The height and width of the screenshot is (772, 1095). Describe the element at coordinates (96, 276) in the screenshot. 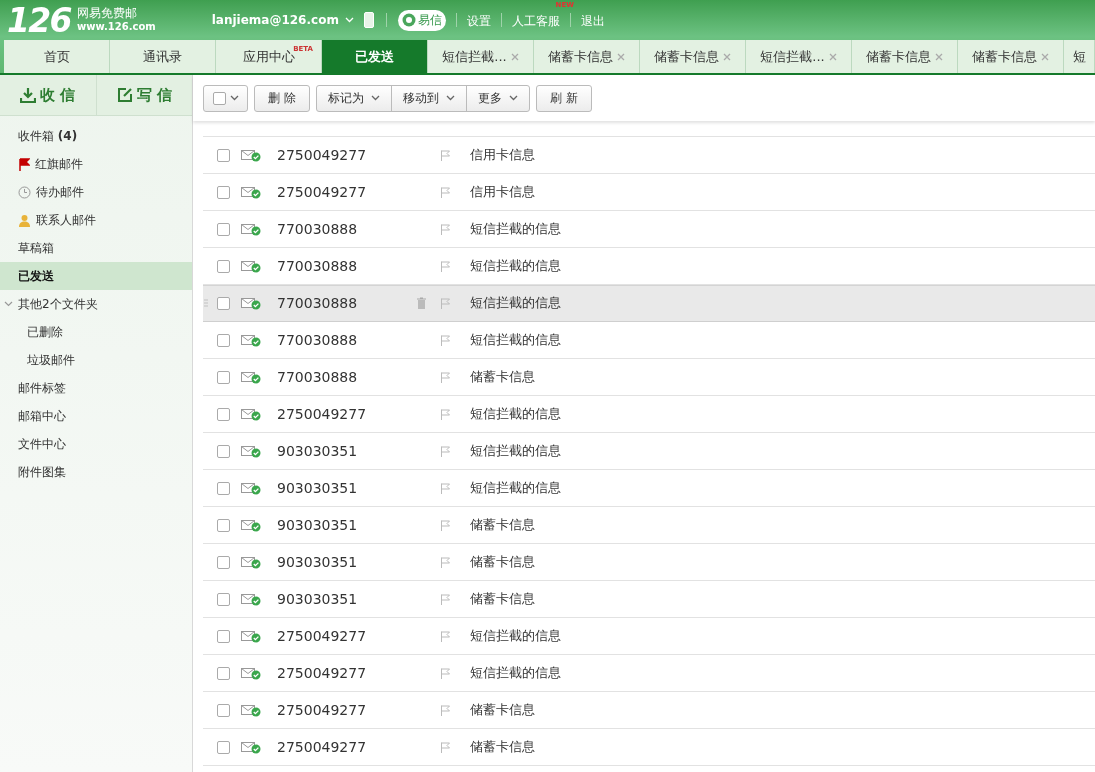

I see `folder-item: 已发送` at that location.